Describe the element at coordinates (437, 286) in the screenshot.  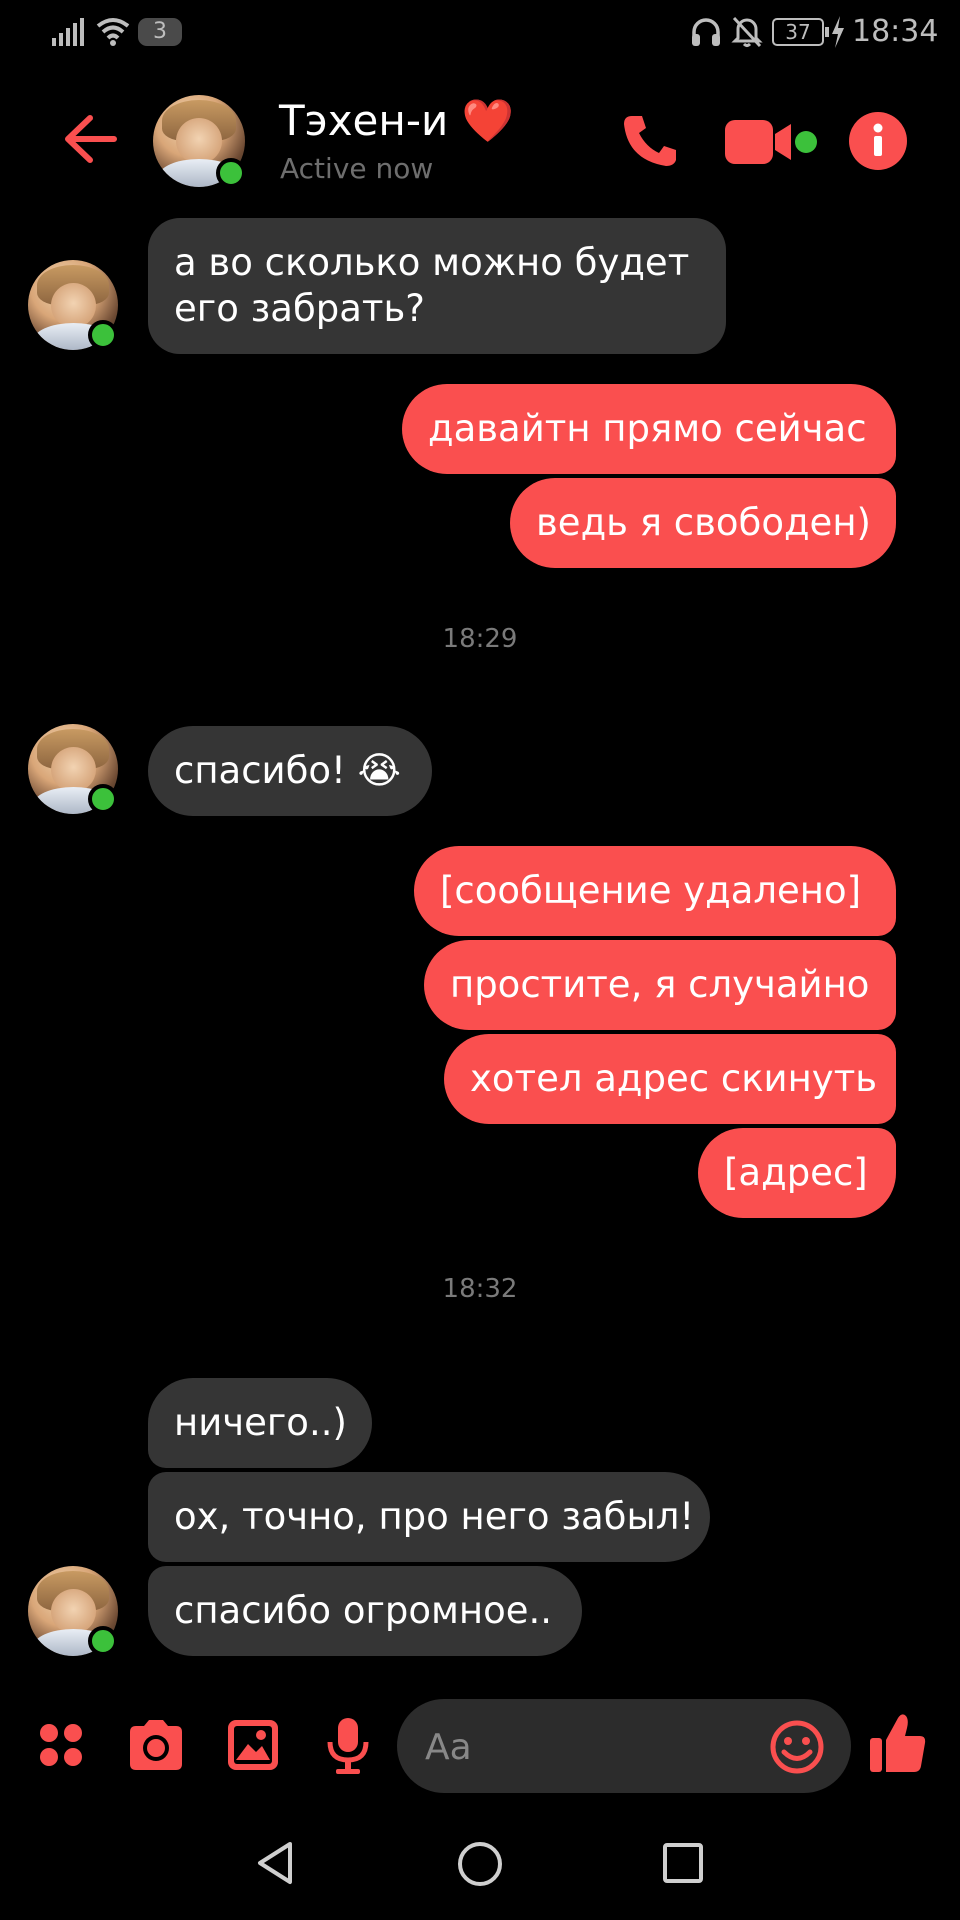
I see `message-bubble-incoming: а во сколько можно будет его забрать?` at that location.